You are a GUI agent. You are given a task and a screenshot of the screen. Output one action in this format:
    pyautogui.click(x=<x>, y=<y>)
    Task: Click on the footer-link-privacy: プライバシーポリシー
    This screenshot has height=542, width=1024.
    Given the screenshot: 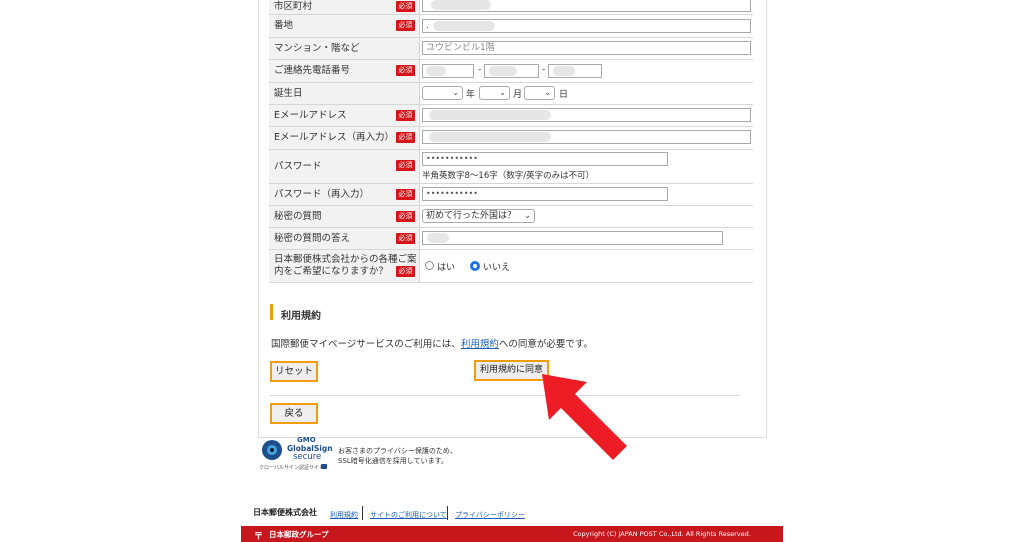 What is the action you would take?
    pyautogui.click(x=490, y=515)
    